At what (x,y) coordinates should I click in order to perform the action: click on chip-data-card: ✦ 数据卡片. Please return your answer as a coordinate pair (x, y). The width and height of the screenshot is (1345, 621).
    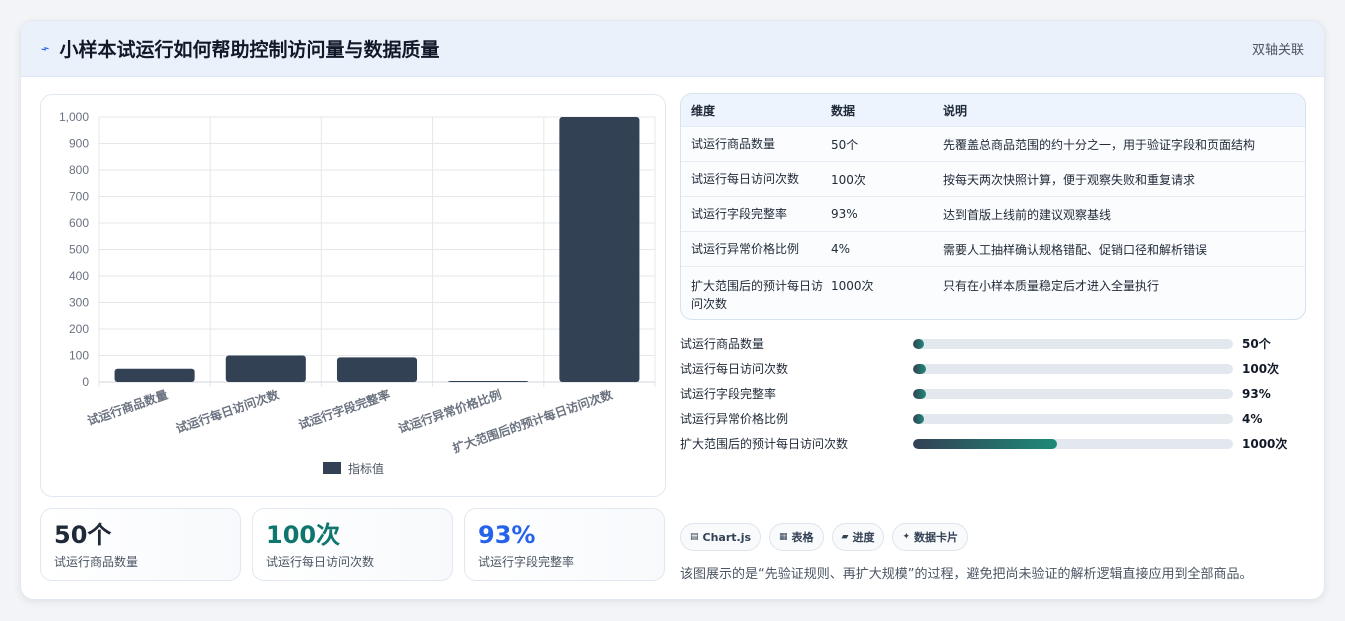
    Looking at the image, I should click on (930, 537).